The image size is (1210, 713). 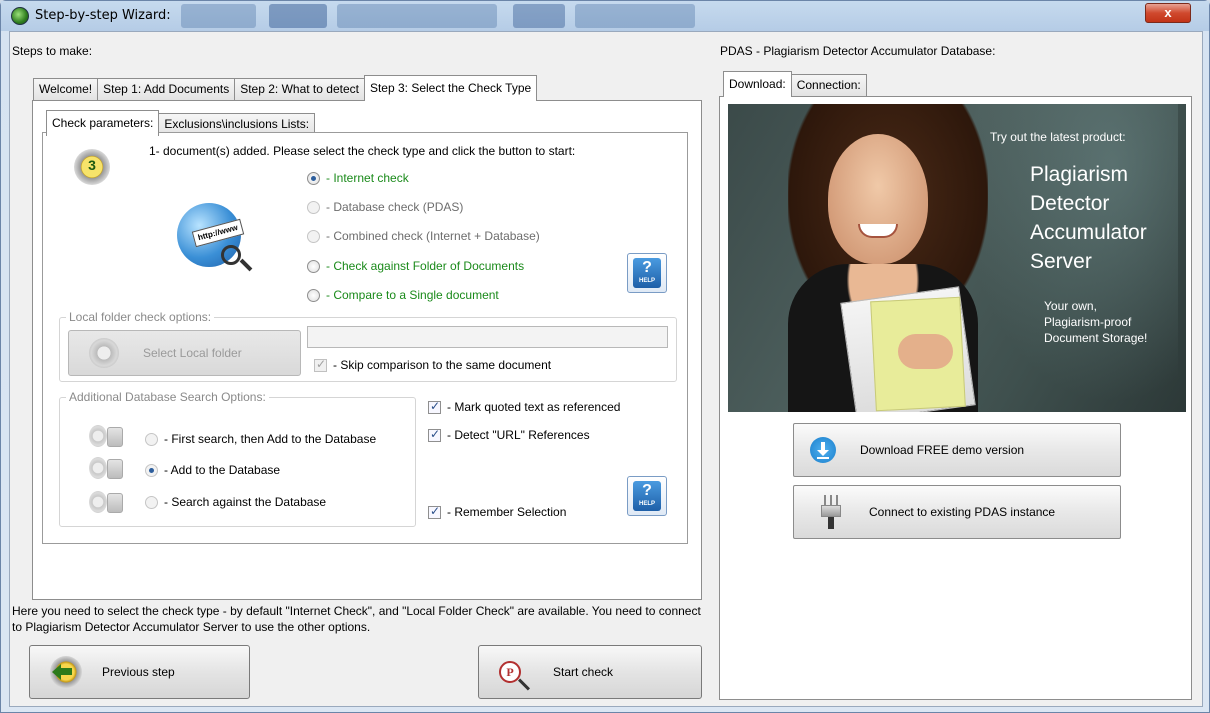 I want to click on remember-selection-option: - Remember Selection, so click(x=497, y=511).